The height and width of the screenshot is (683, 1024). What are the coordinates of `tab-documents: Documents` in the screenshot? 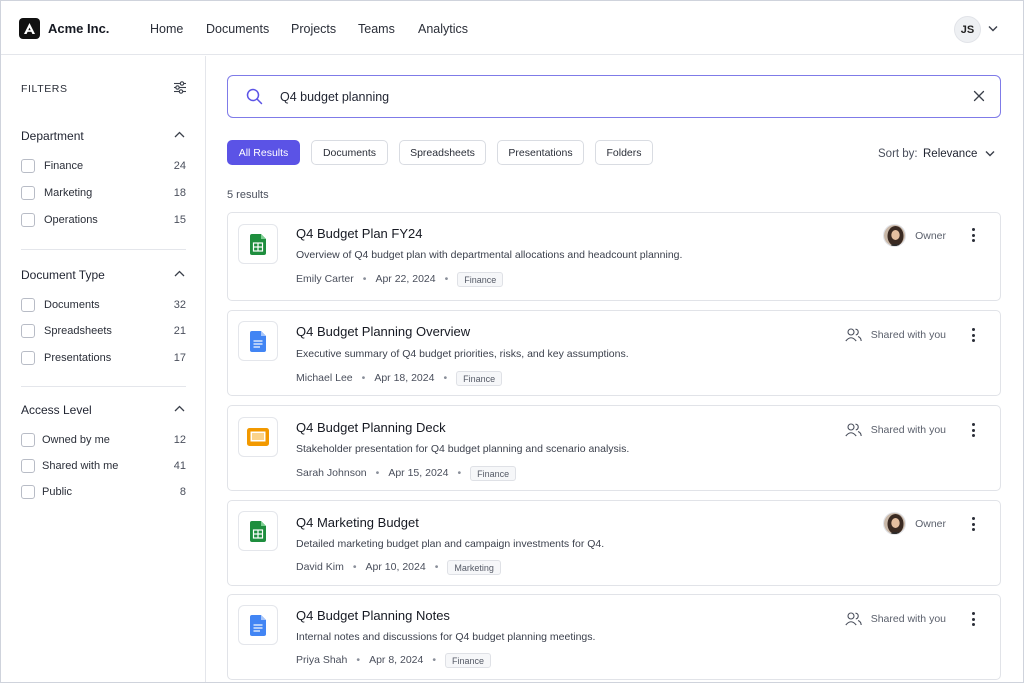 It's located at (349, 152).